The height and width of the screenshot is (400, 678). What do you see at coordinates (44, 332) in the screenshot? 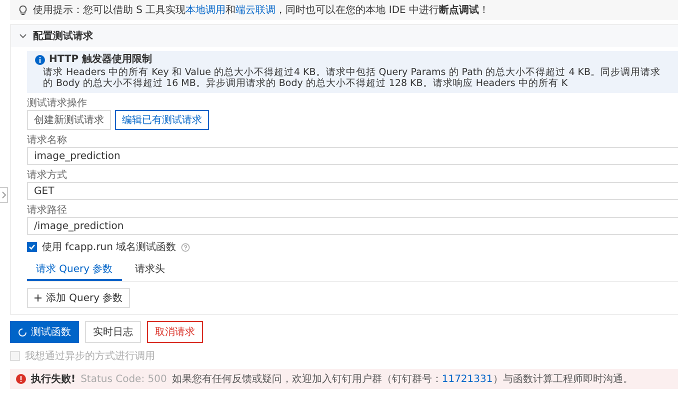
I see `action-button: 测试函数` at bounding box center [44, 332].